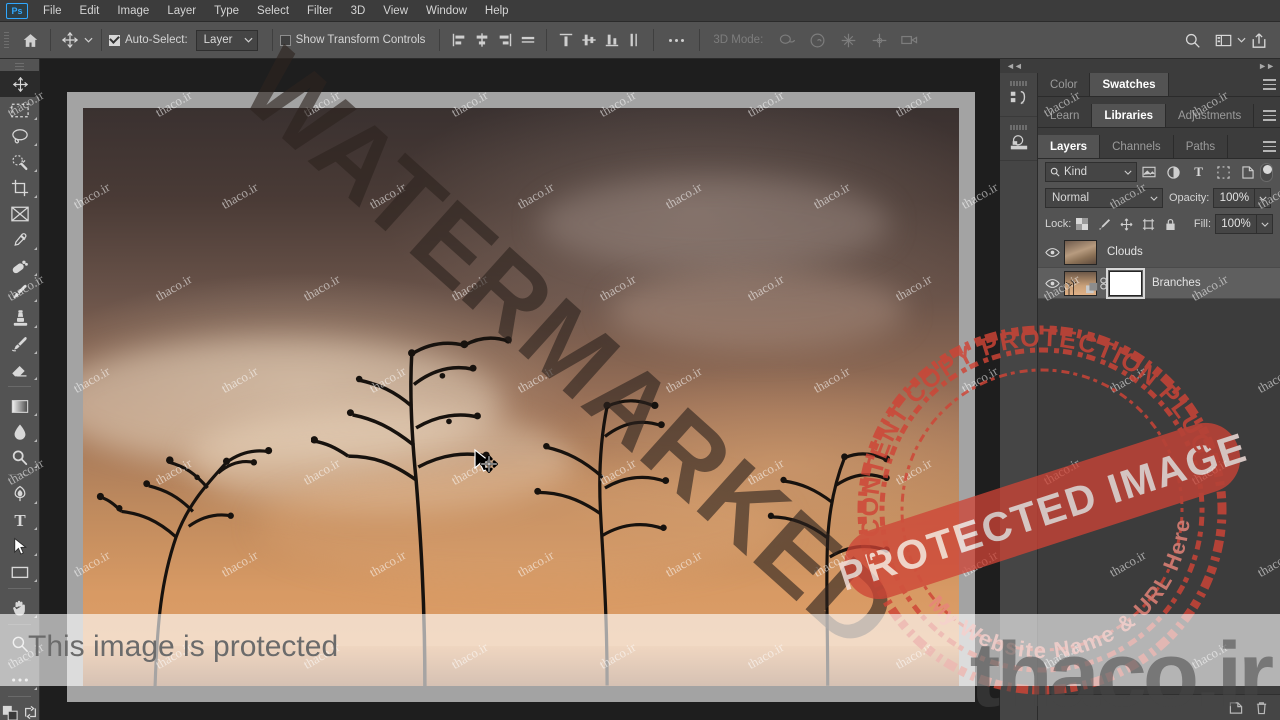  I want to click on lock-artboard-nesting-icon, so click(1148, 224).